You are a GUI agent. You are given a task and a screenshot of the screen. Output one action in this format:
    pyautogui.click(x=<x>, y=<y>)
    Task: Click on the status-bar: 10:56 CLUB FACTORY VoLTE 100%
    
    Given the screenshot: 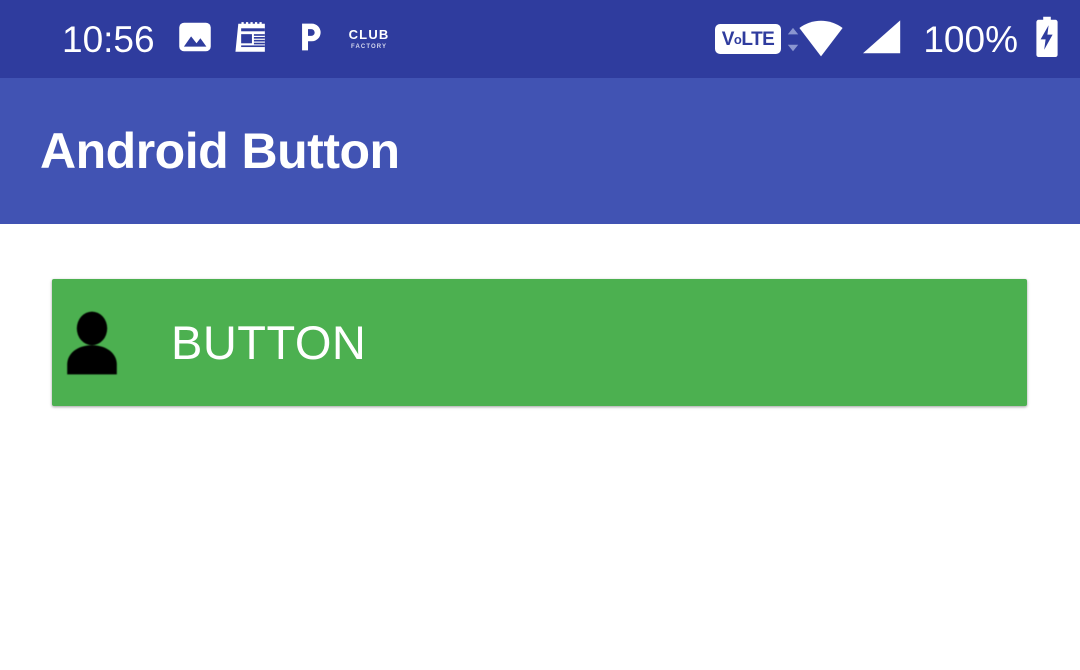 What is the action you would take?
    pyautogui.click(x=540, y=39)
    